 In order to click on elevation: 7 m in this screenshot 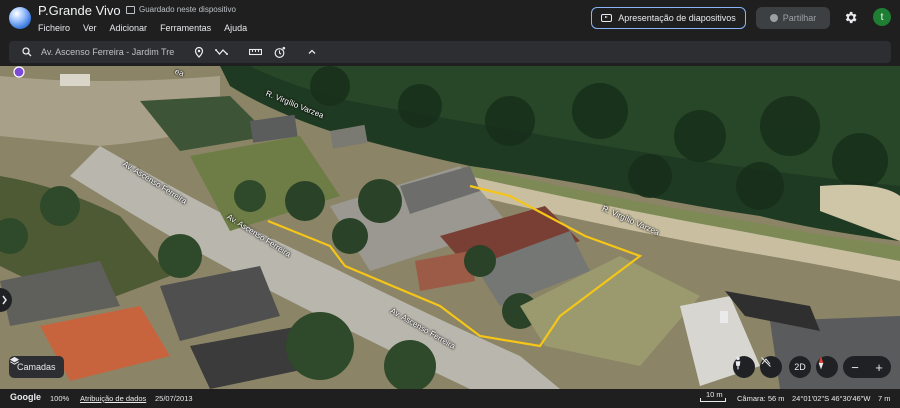, I will do `click(884, 398)`.